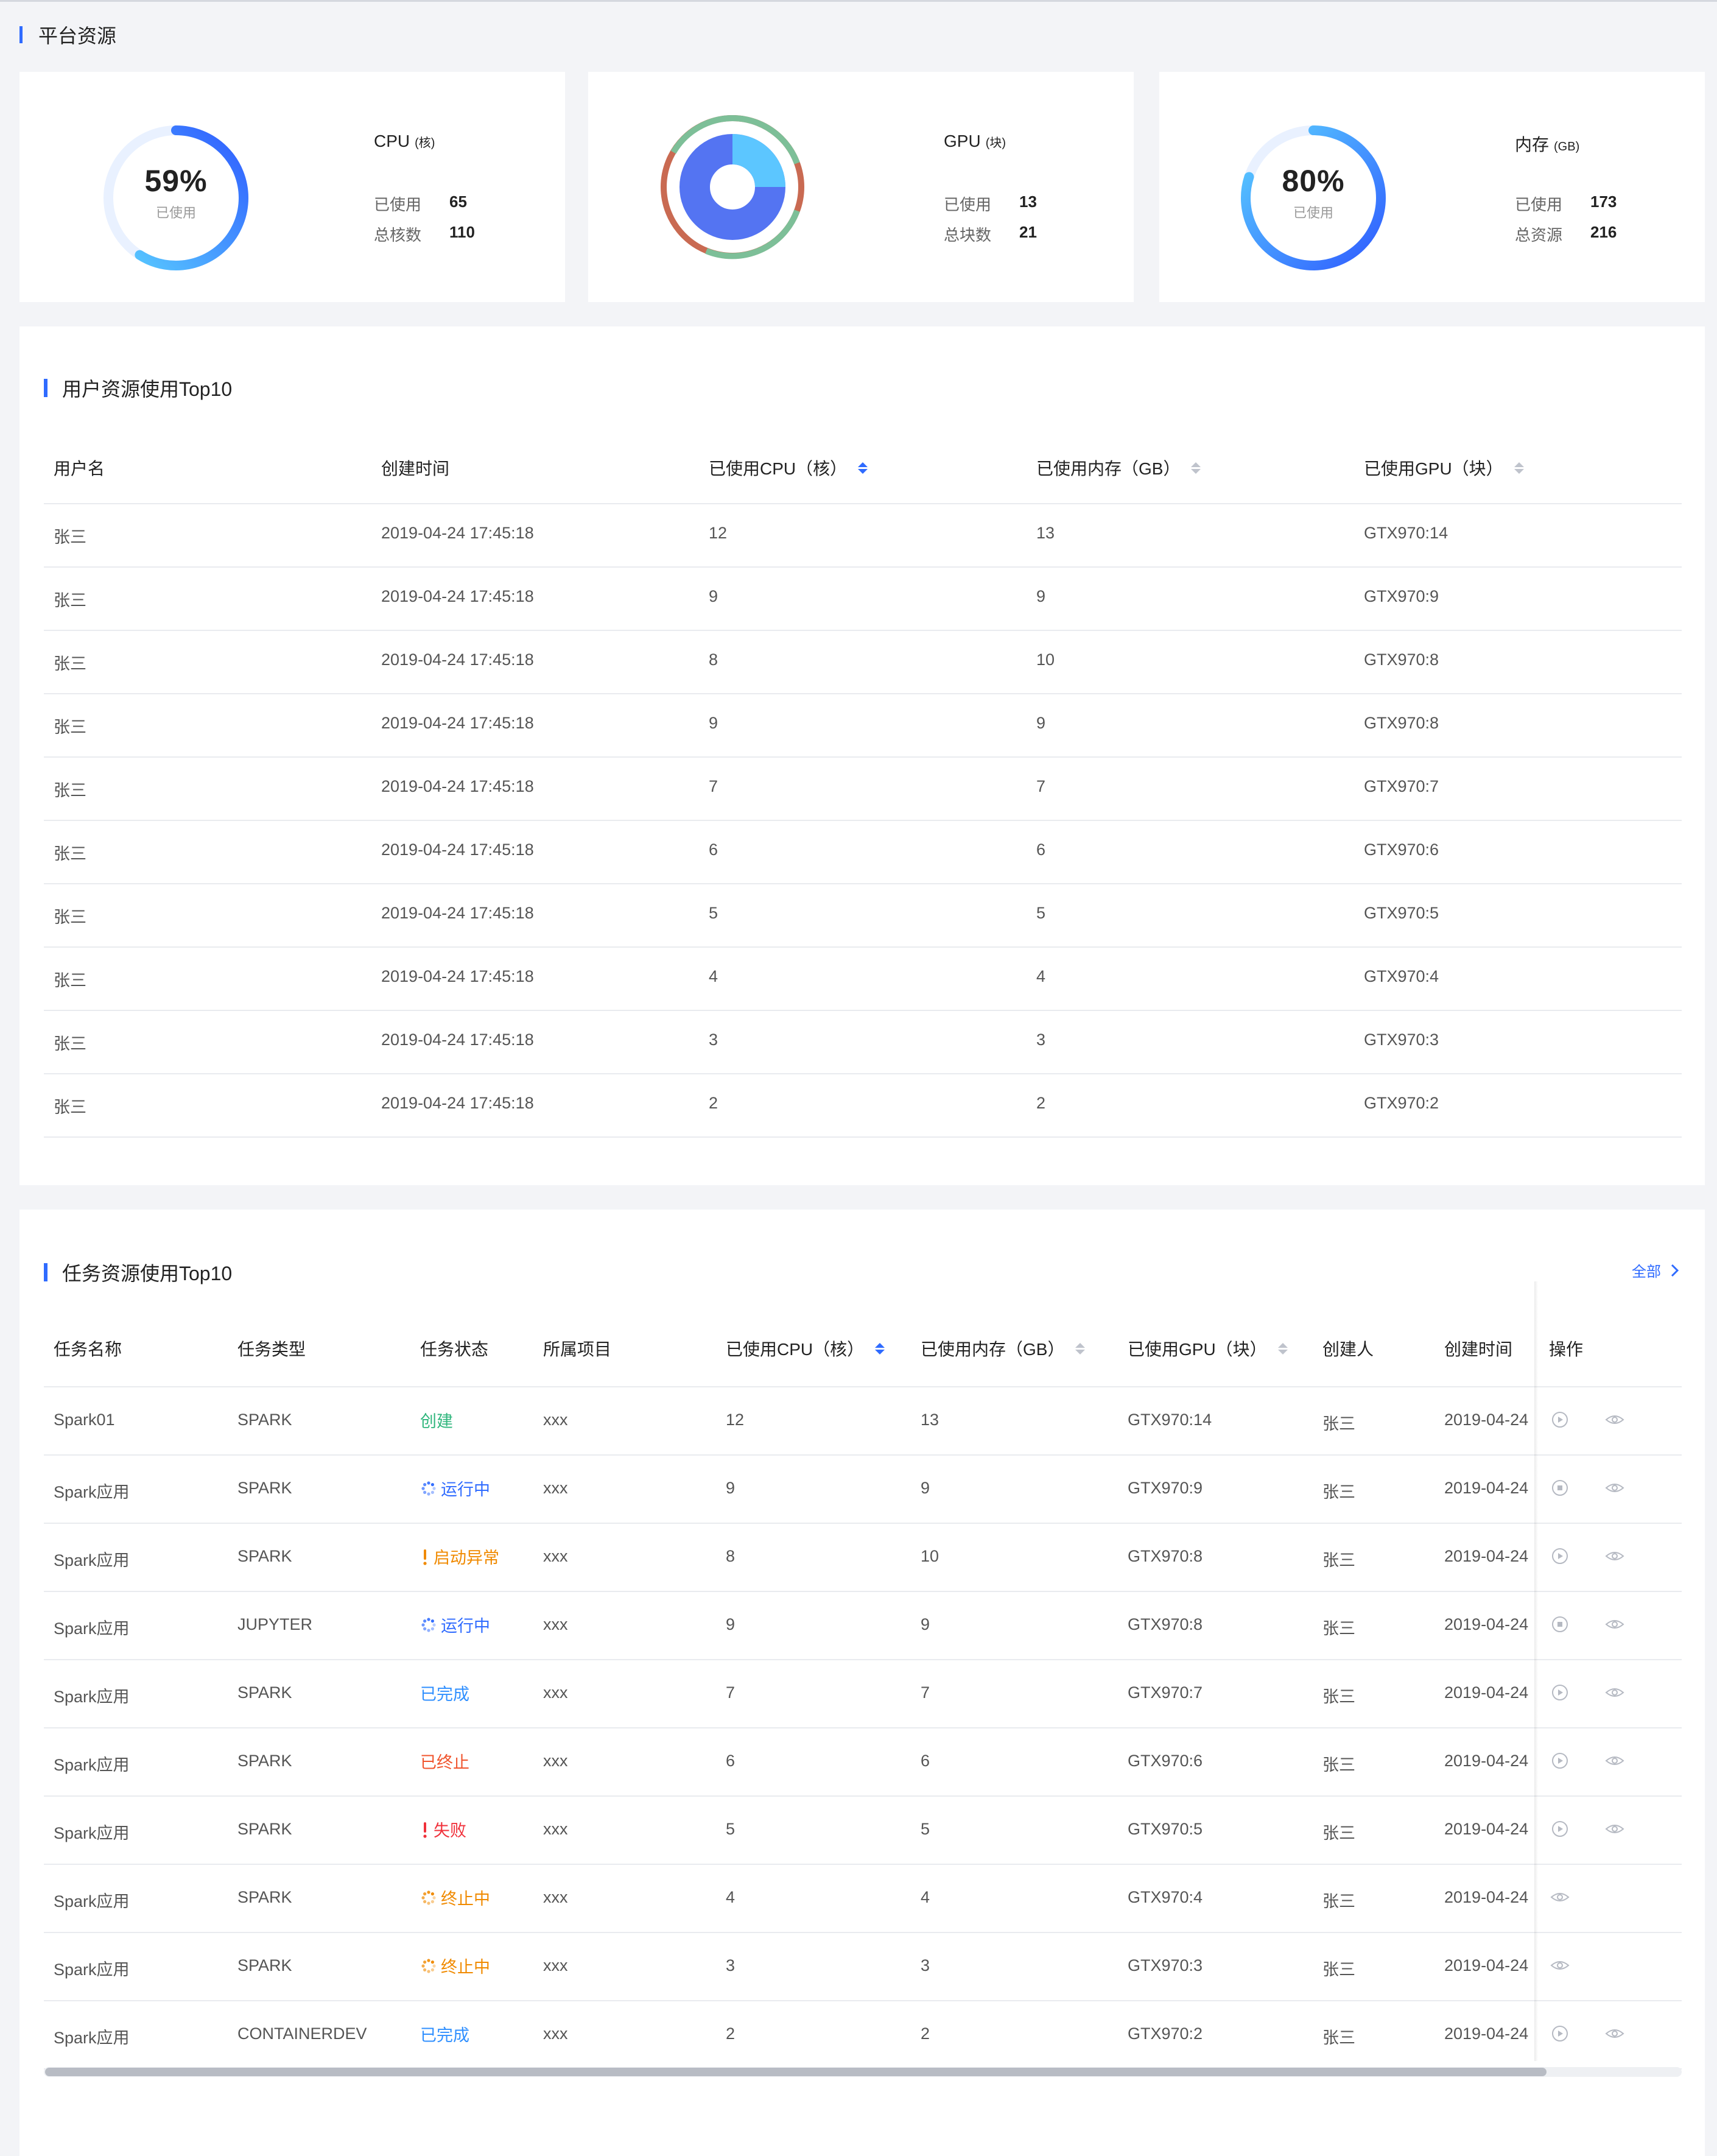 This screenshot has height=2156, width=1717. Describe the element at coordinates (1646, 1272) in the screenshot. I see `view-all-label: 全部` at that location.